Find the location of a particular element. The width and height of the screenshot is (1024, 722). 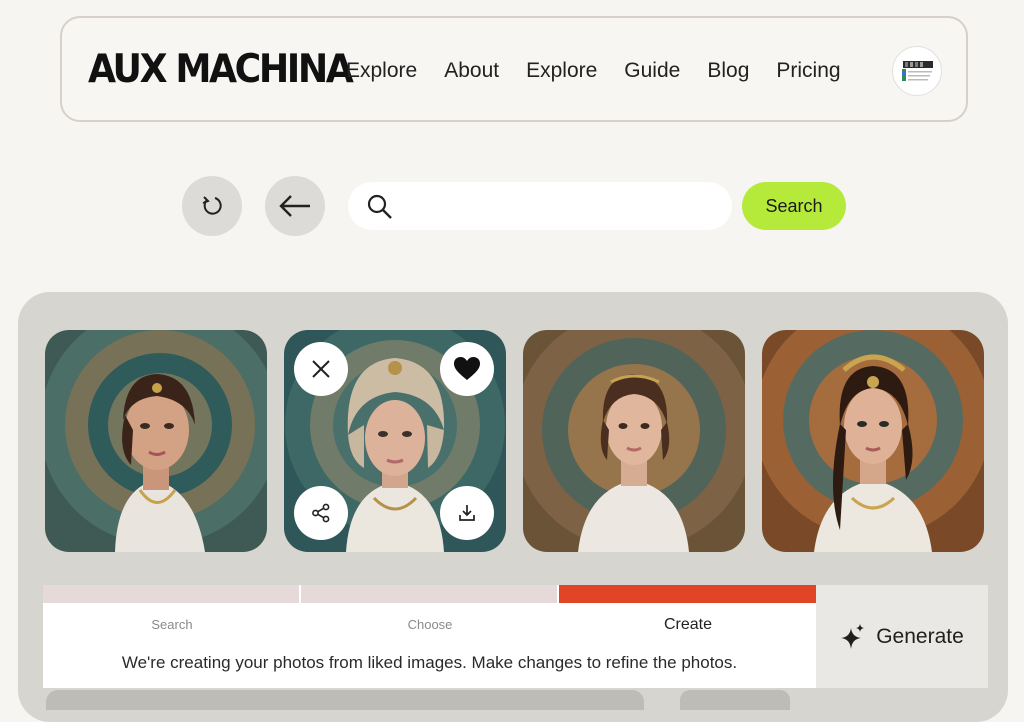

refresh-button is located at coordinates (212, 206).